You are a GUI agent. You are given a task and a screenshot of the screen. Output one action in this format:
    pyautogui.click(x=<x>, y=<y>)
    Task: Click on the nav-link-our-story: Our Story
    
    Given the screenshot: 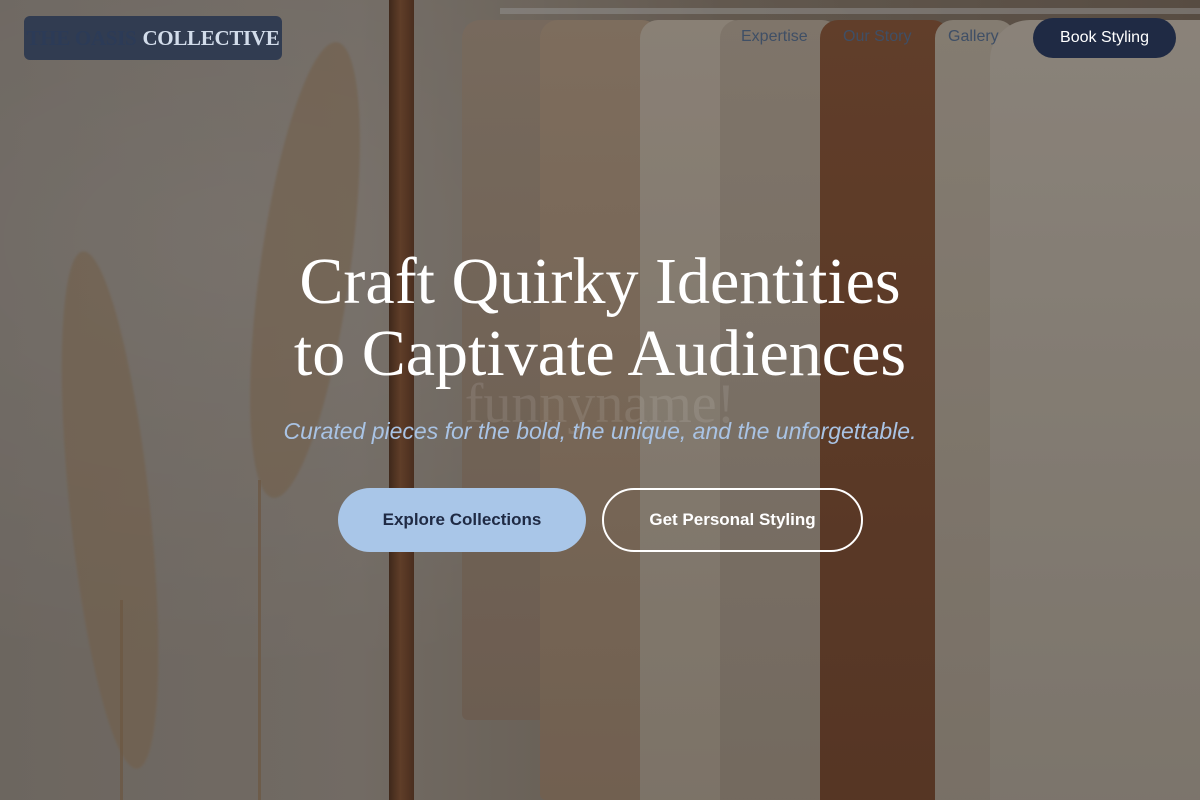 What is the action you would take?
    pyautogui.click(x=877, y=37)
    